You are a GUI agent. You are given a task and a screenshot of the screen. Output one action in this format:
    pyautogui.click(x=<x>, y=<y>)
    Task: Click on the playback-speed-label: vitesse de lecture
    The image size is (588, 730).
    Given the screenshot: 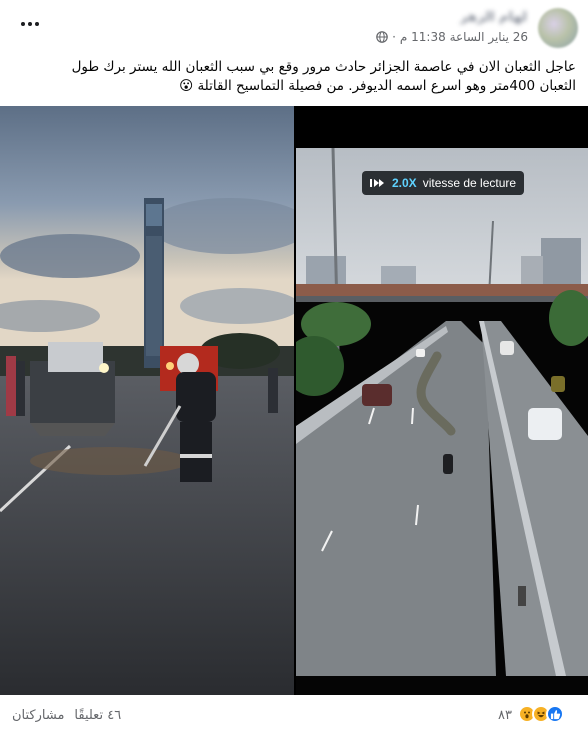 What is the action you would take?
    pyautogui.click(x=469, y=183)
    